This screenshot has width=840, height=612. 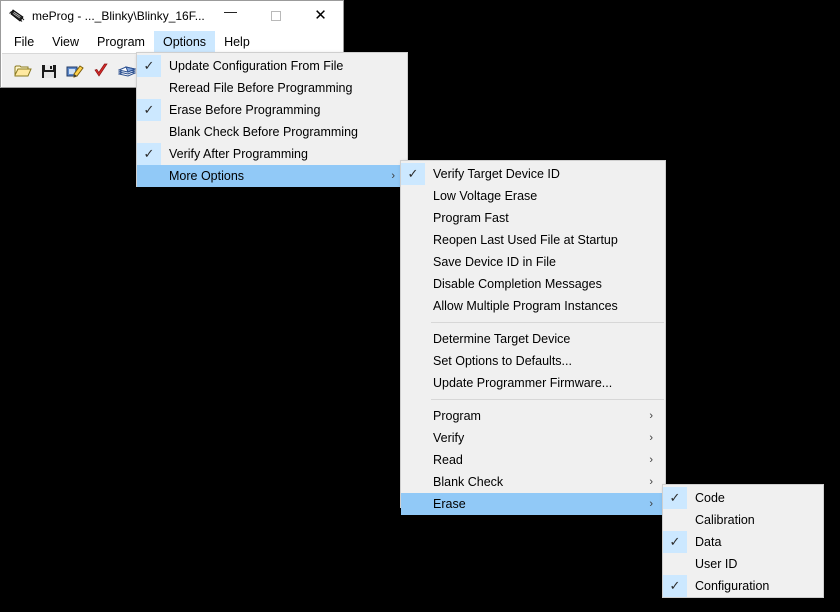 What do you see at coordinates (320, 15) in the screenshot?
I see `close-button: ✕` at bounding box center [320, 15].